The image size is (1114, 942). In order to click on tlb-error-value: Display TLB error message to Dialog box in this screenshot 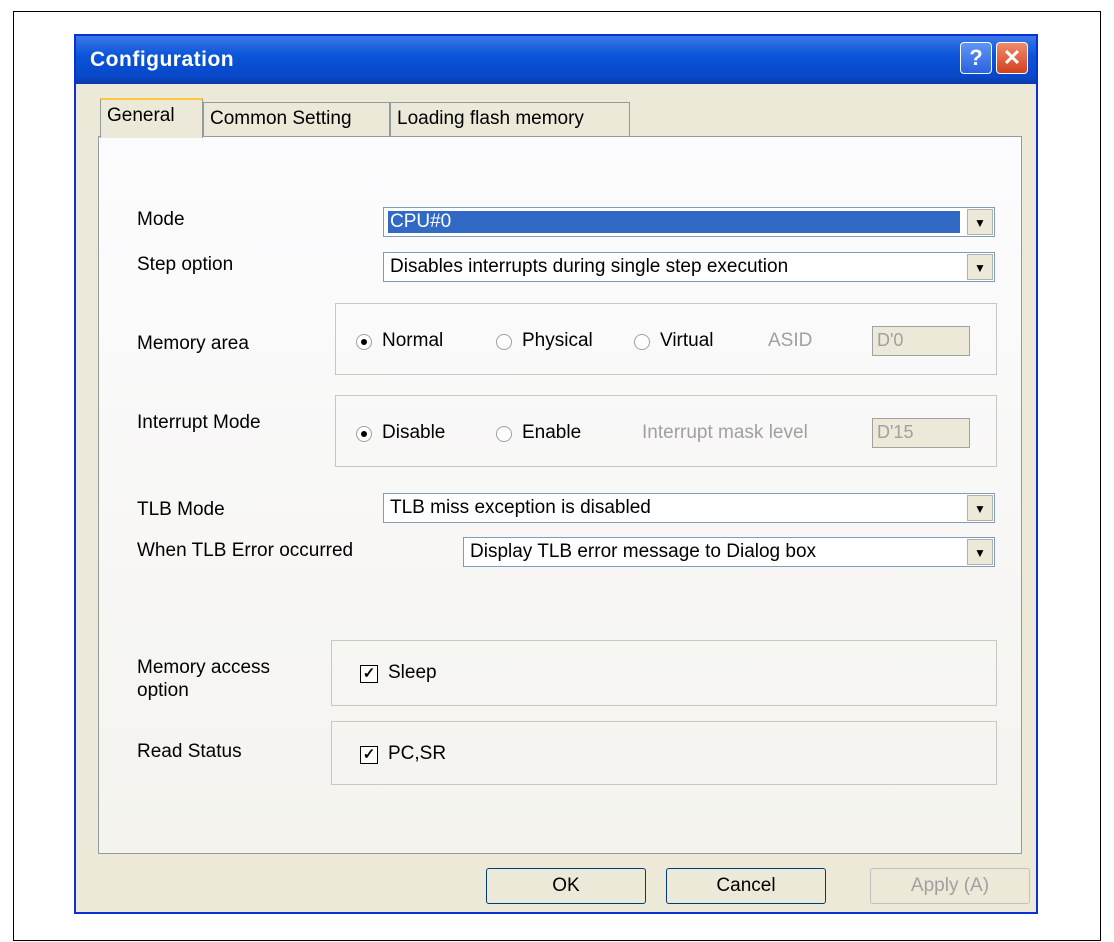, I will do `click(643, 551)`.